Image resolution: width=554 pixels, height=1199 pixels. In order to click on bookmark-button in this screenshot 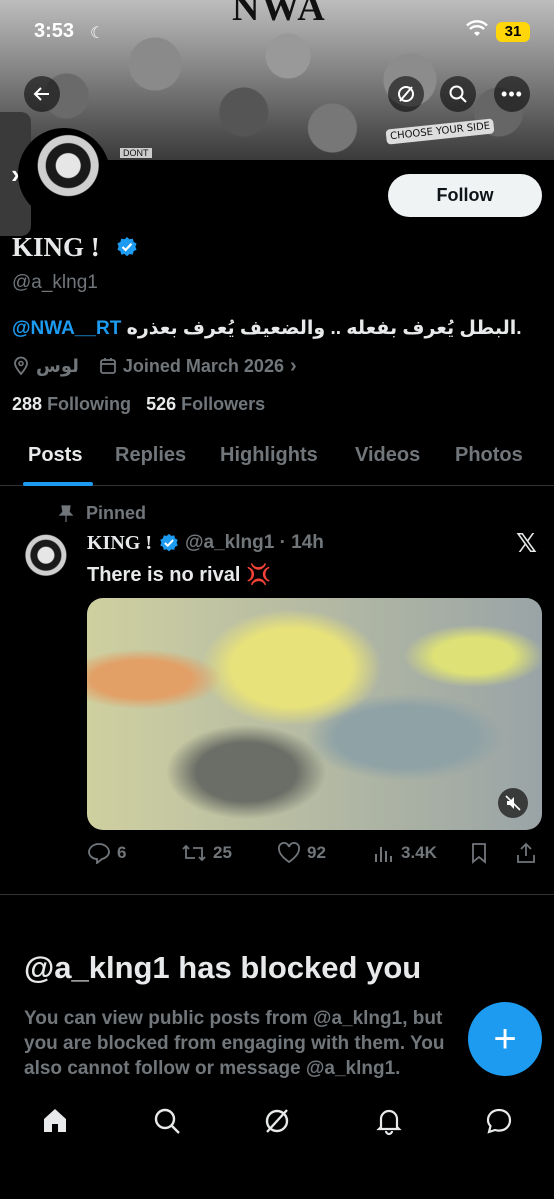, I will do `click(482, 853)`.